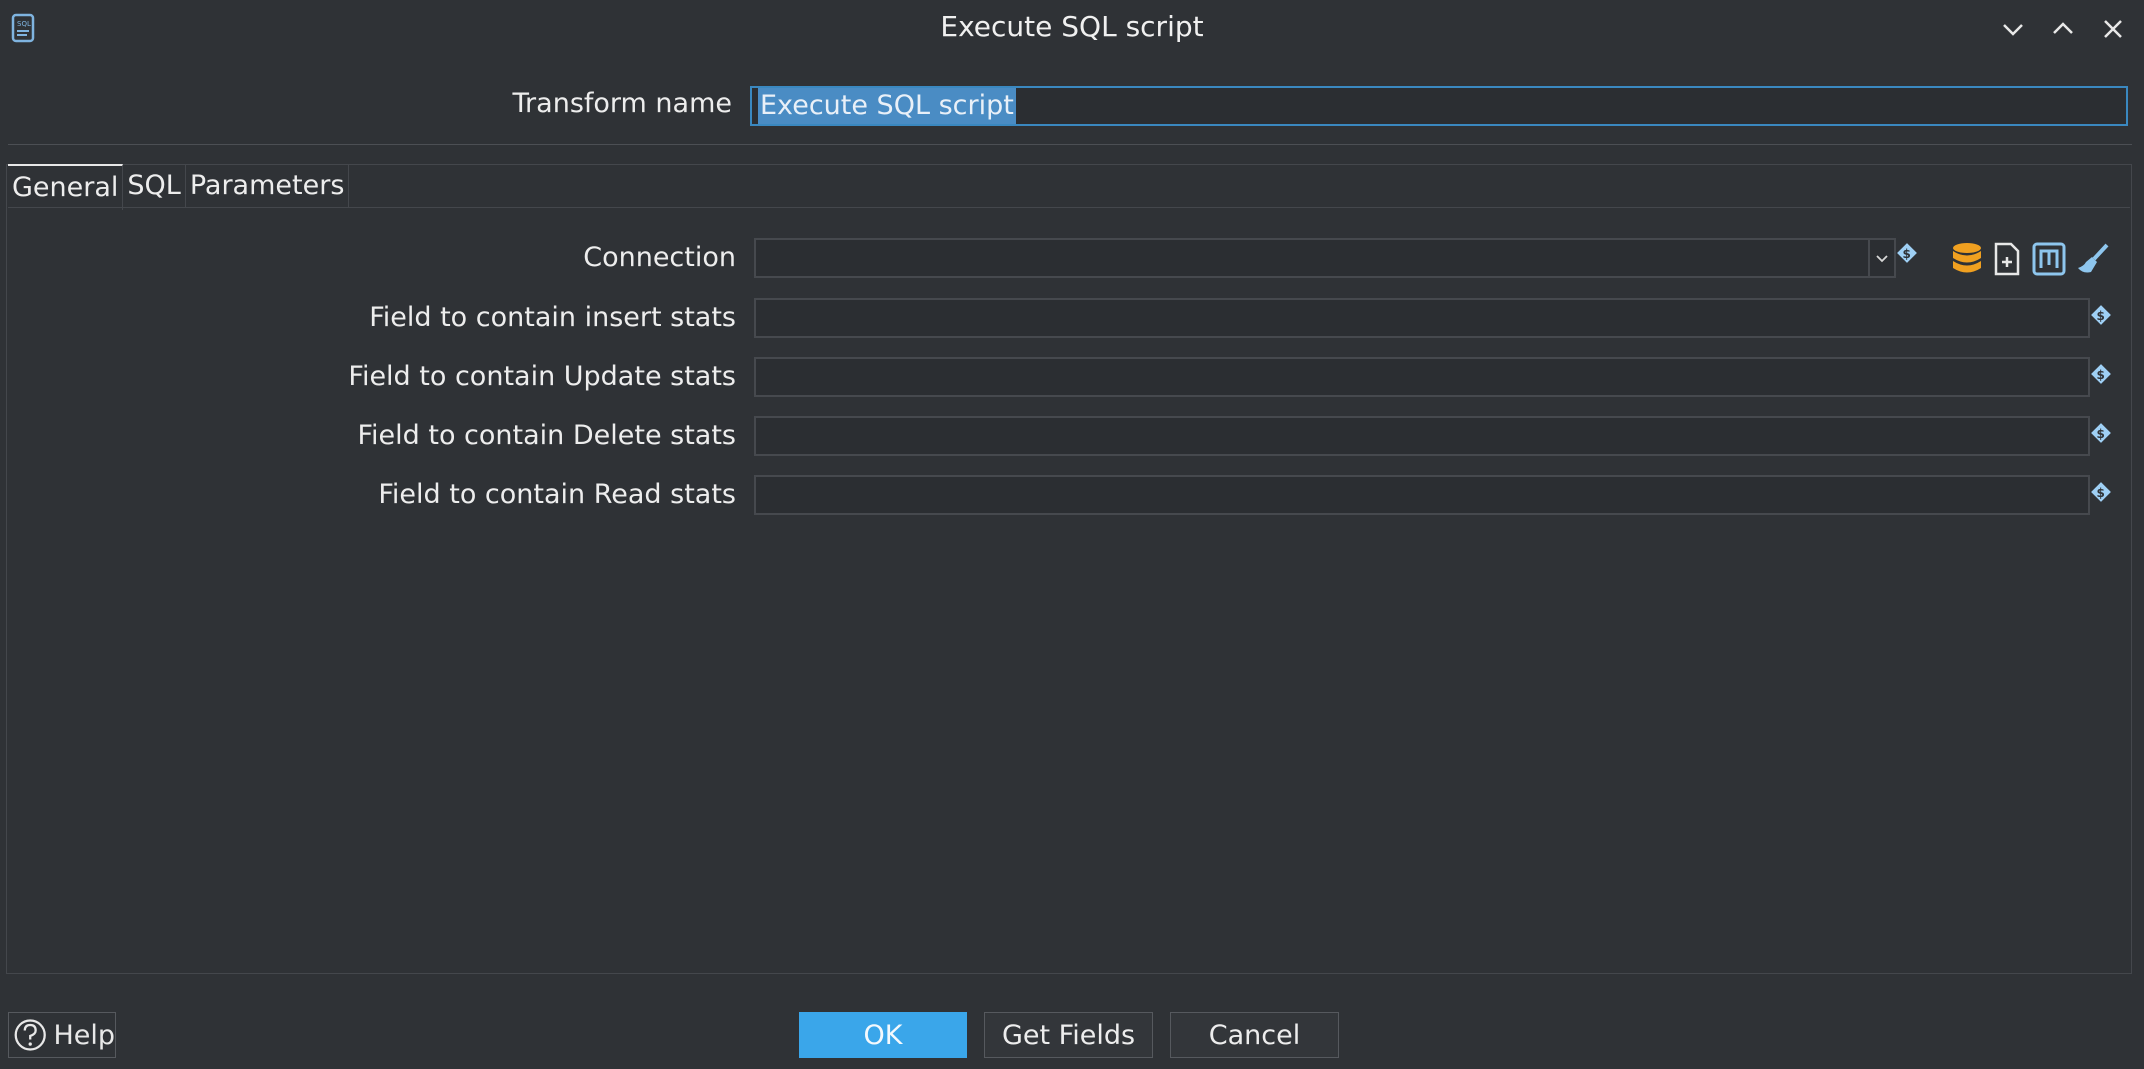  Describe the element at coordinates (268, 186) in the screenshot. I see `tab-parameters: Parameters` at that location.